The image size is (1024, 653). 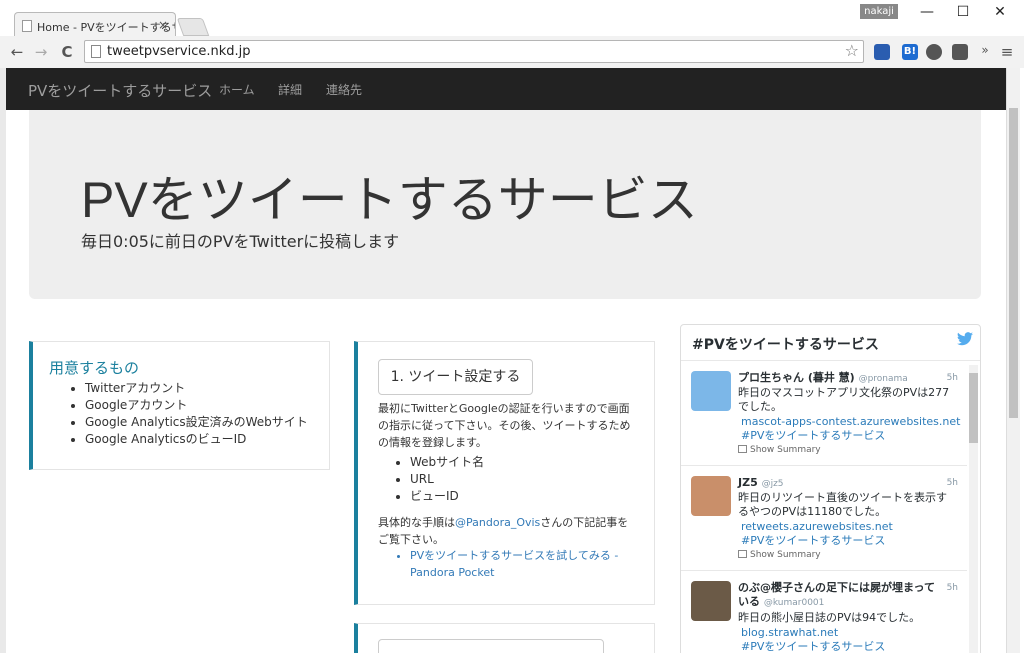 I want to click on step2-button, so click(x=491, y=646).